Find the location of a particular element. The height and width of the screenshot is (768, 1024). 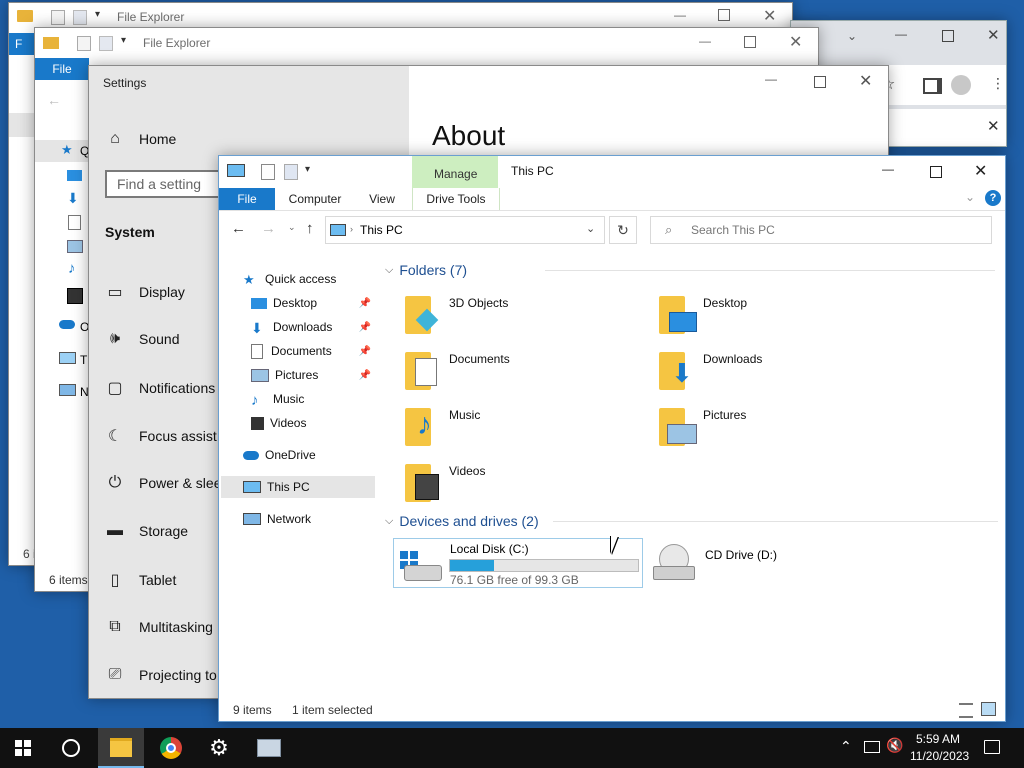

settings-item-notifications: ▢ Notifications is located at coordinates (160, 388).